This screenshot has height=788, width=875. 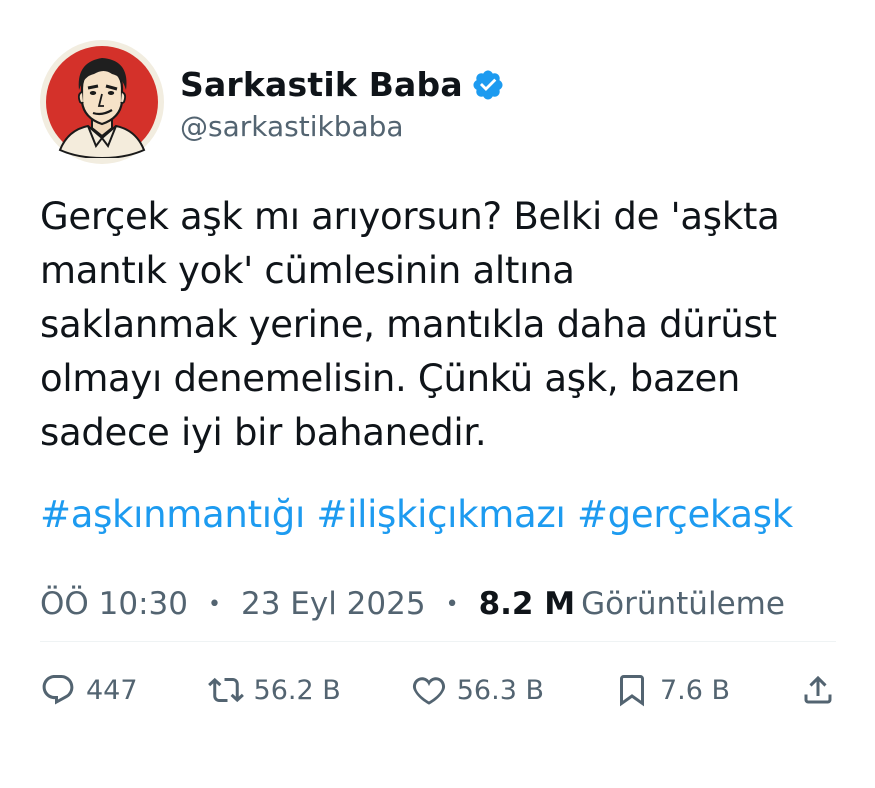 I want to click on bookmark-icon, so click(x=631, y=691).